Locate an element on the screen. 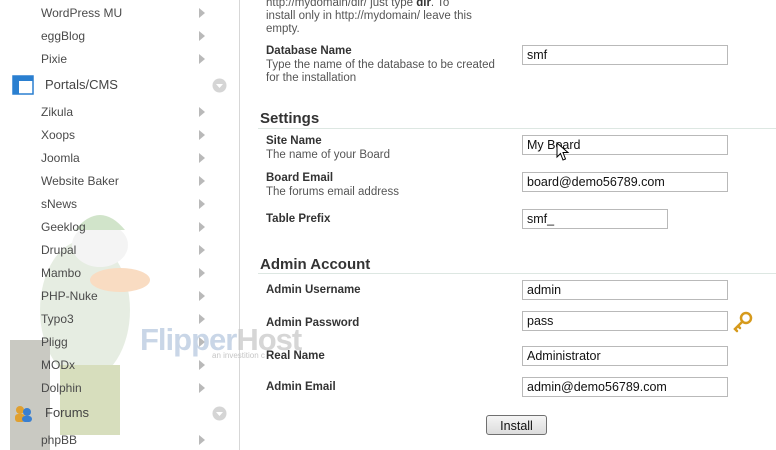 The image size is (776, 450). category-label: Portals/CMS is located at coordinates (81, 84).